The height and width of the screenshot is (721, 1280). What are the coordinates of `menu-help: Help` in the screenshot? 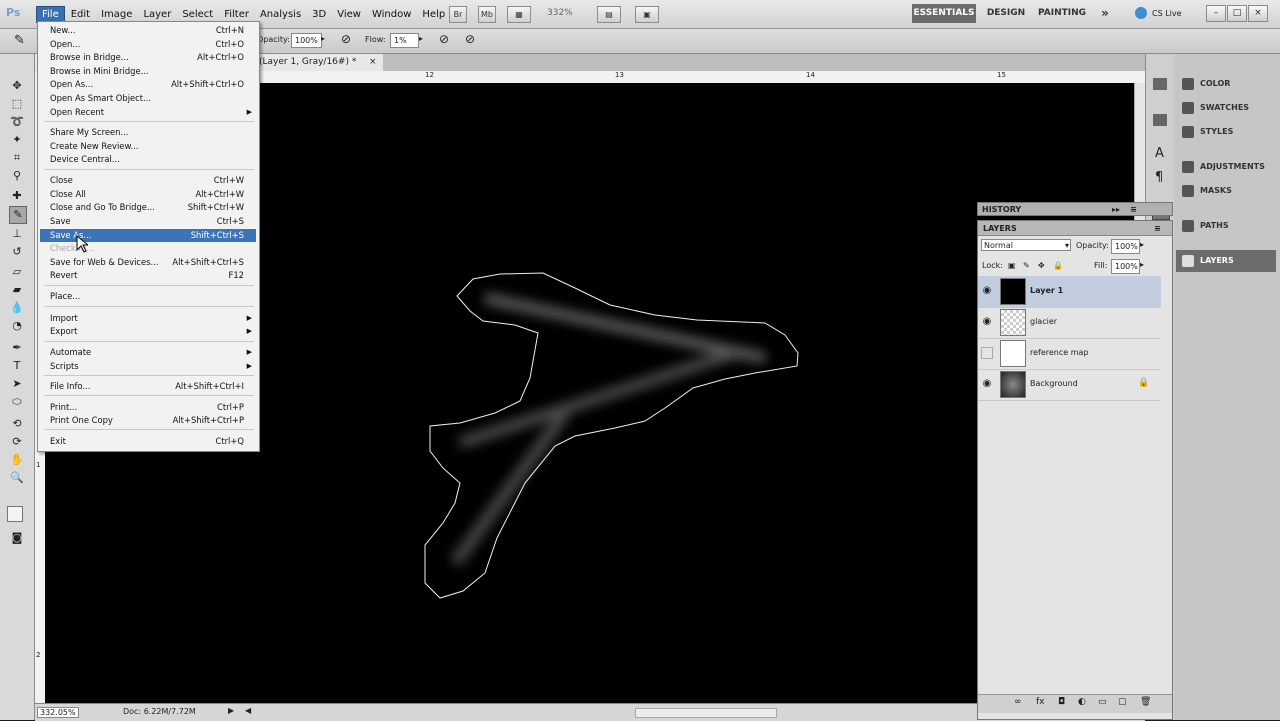 It's located at (433, 14).